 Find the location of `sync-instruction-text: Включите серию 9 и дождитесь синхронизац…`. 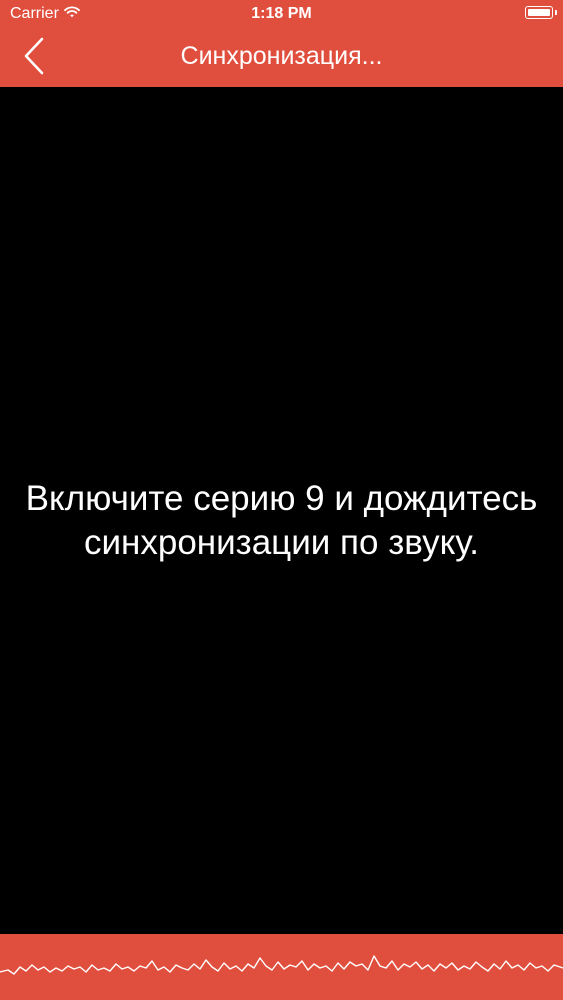

sync-instruction-text: Включите серию 9 и дождитесь синхронизац… is located at coordinates (281, 520).